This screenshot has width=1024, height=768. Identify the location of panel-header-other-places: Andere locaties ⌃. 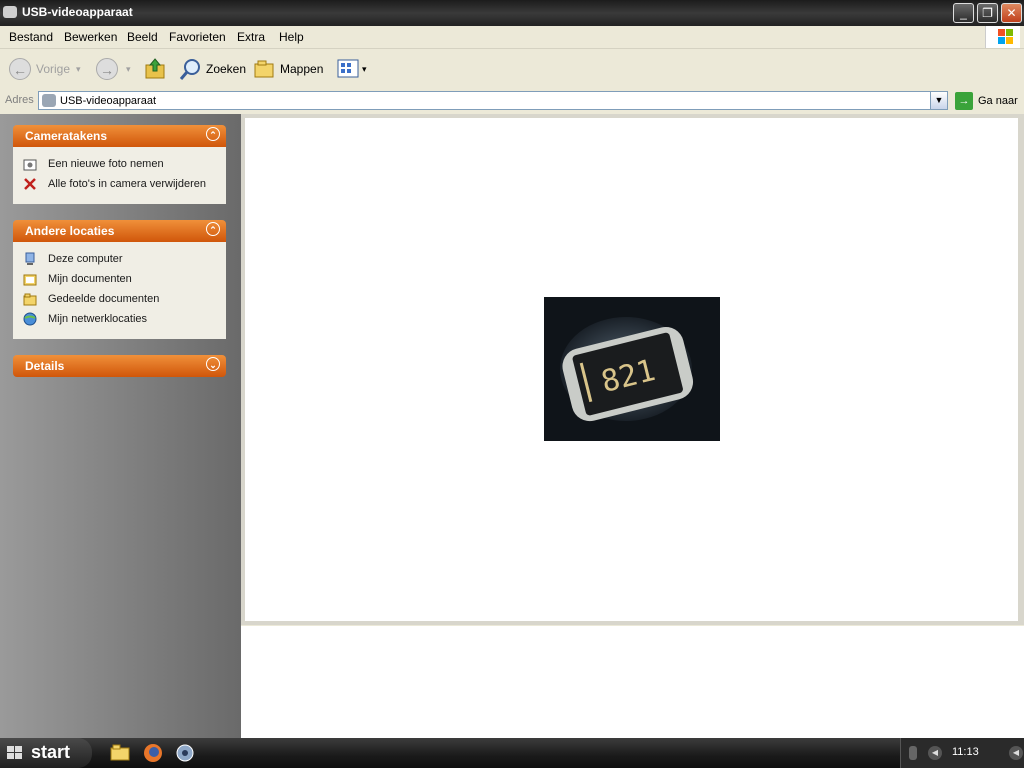
(119, 231).